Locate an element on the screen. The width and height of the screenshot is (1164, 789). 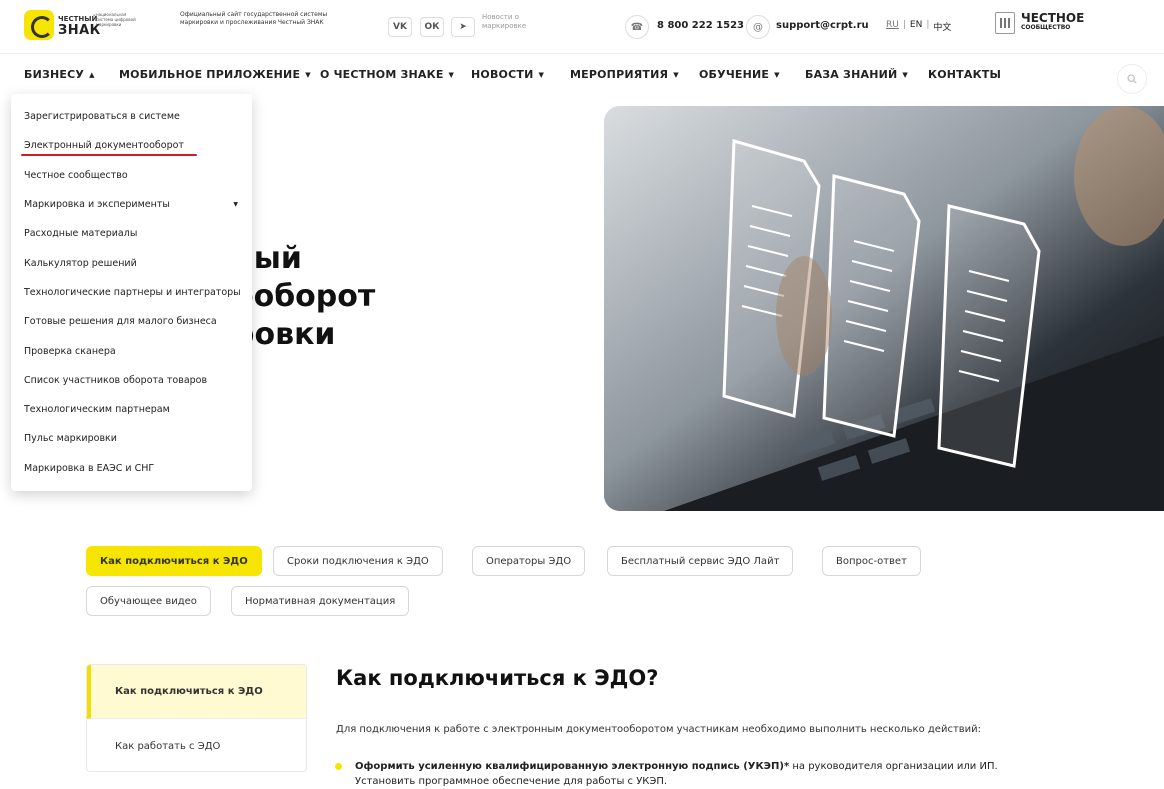
tab-edo-lite: Бесплатный сервис ЭДО Лайт is located at coordinates (700, 561).